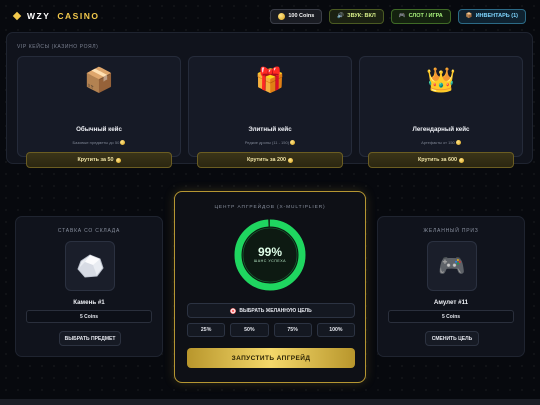 The height and width of the screenshot is (405, 540). What do you see at coordinates (441, 160) in the screenshot?
I see `spin-case-legendary-button: Крутить за 600` at bounding box center [441, 160].